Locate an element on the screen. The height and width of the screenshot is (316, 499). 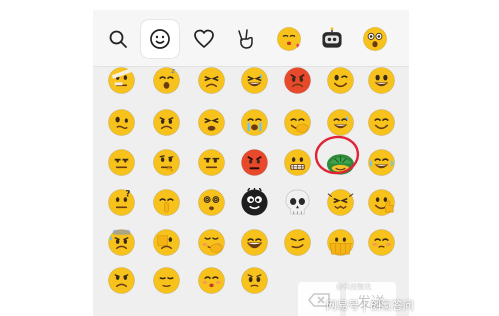
kiss-emoji-icon is located at coordinates (289, 39).